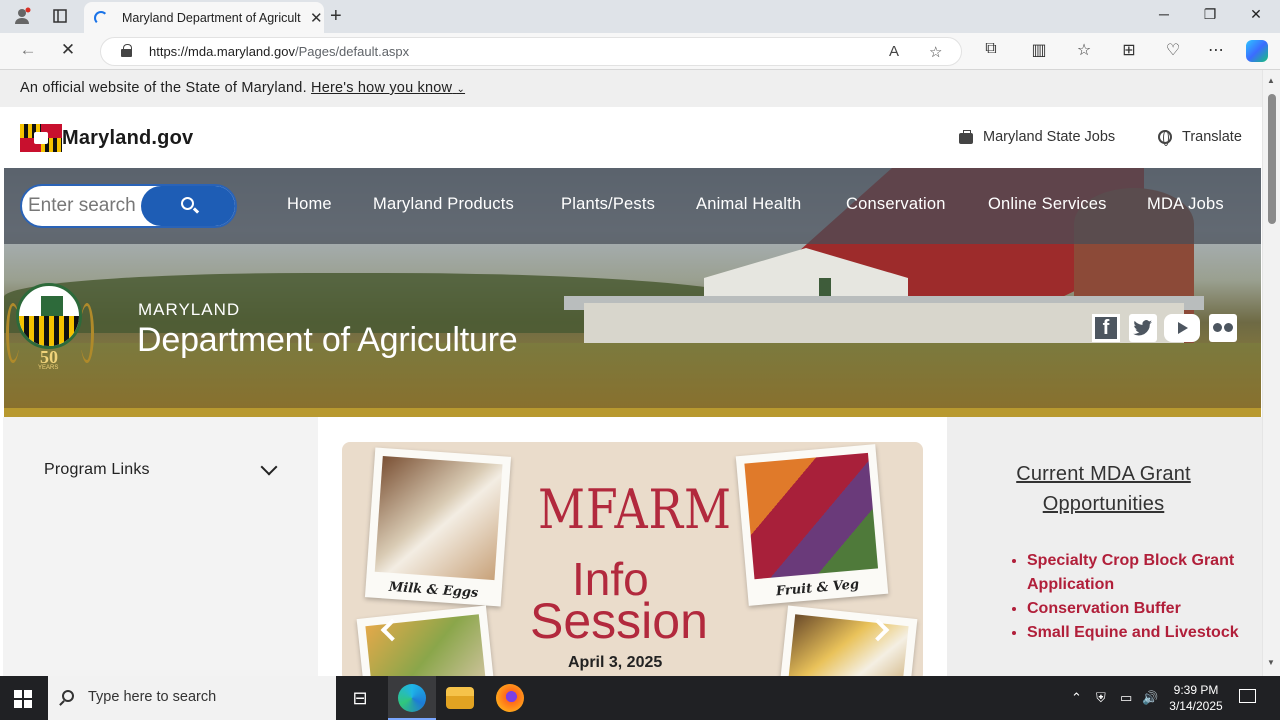 This screenshot has width=1280, height=720. I want to click on translate-link: Translate, so click(1200, 137).